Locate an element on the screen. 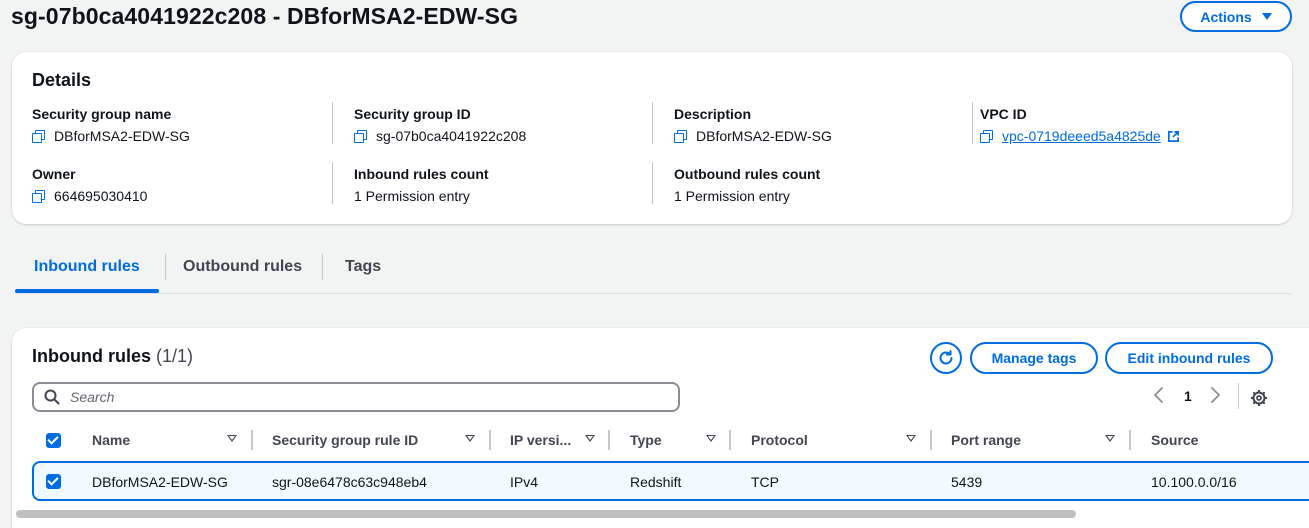 This screenshot has height=528, width=1309. actions-button: Actions is located at coordinates (1236, 16).